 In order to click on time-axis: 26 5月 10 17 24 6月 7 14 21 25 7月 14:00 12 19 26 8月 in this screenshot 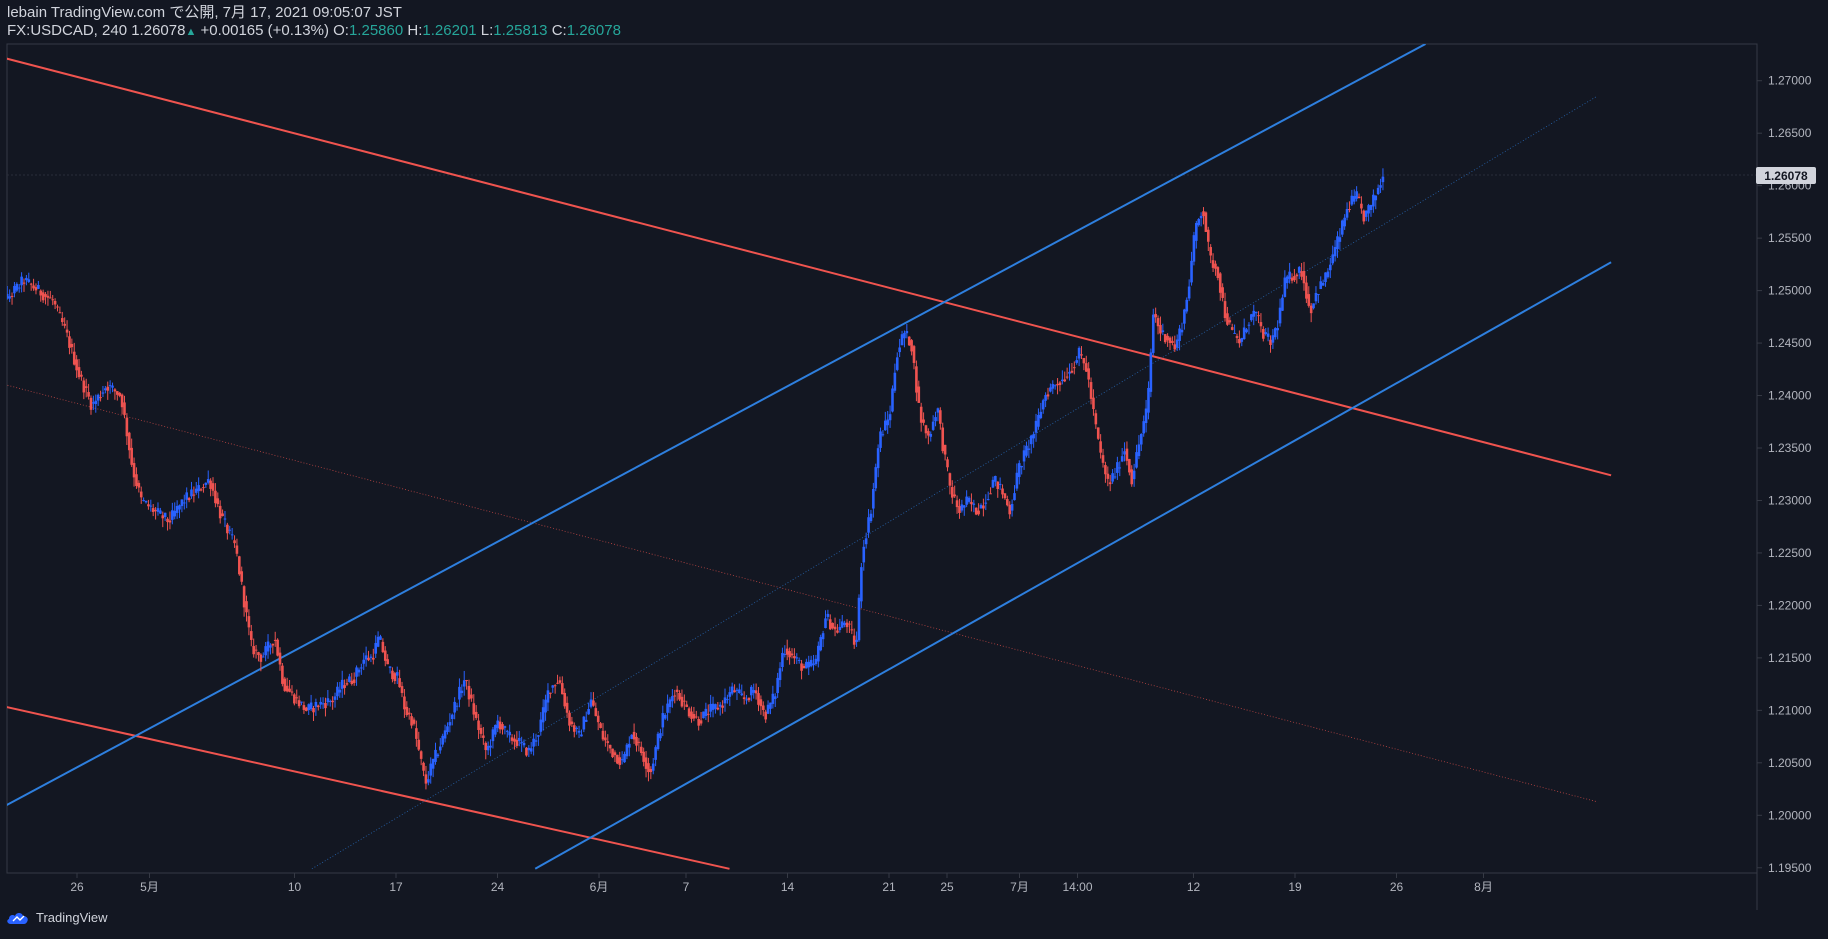, I will do `click(781, 883)`.